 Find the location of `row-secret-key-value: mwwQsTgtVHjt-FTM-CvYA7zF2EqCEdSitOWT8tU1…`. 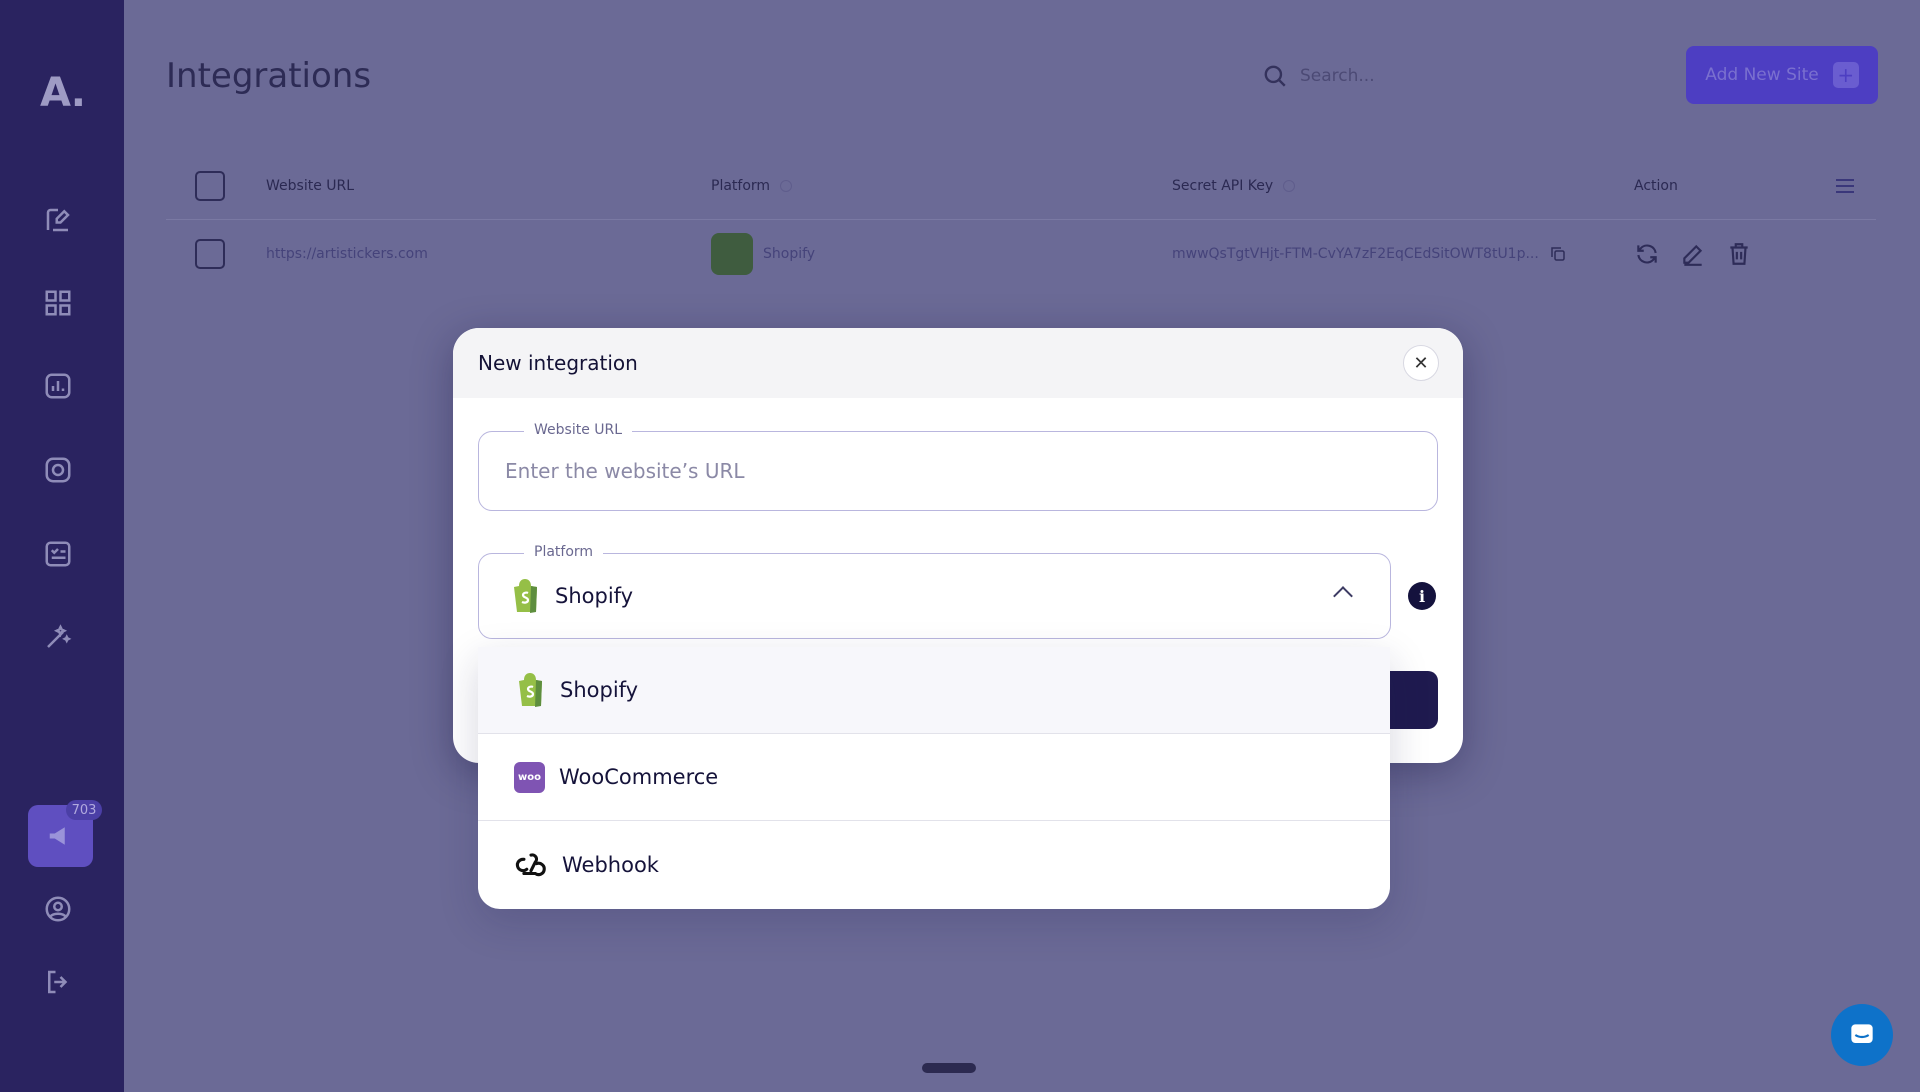

row-secret-key-value: mwwQsTgtVHjt-FTM-CvYA7zF2EqCEdSitOWT8tU1… is located at coordinates (1355, 254).